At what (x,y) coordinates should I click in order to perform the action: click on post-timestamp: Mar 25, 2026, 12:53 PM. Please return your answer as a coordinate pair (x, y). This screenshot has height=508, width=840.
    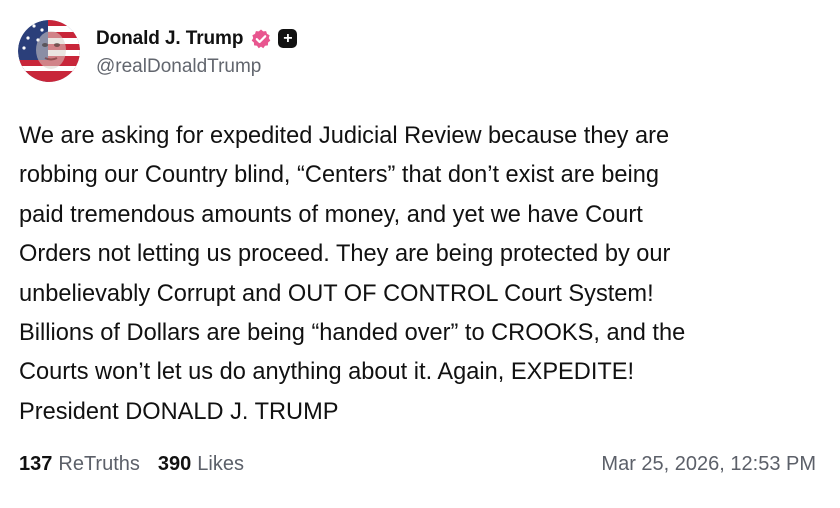
    Looking at the image, I should click on (708, 464).